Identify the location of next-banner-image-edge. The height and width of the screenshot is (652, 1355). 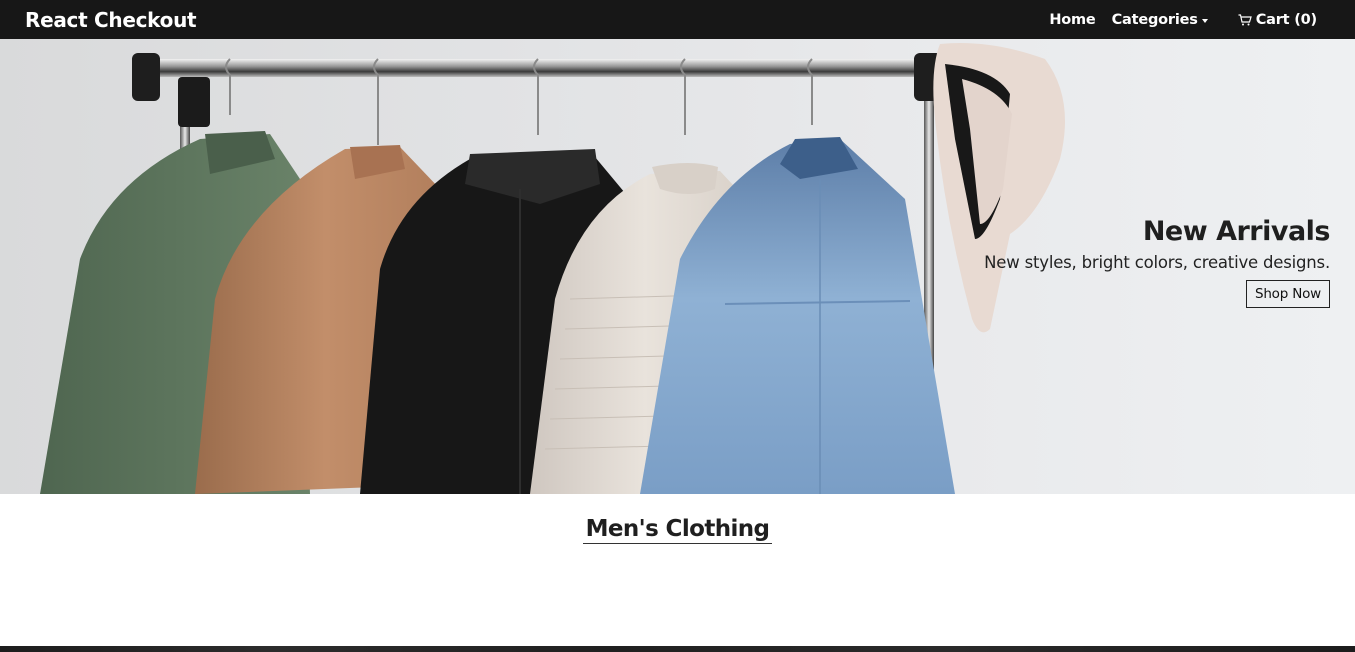
(677, 649).